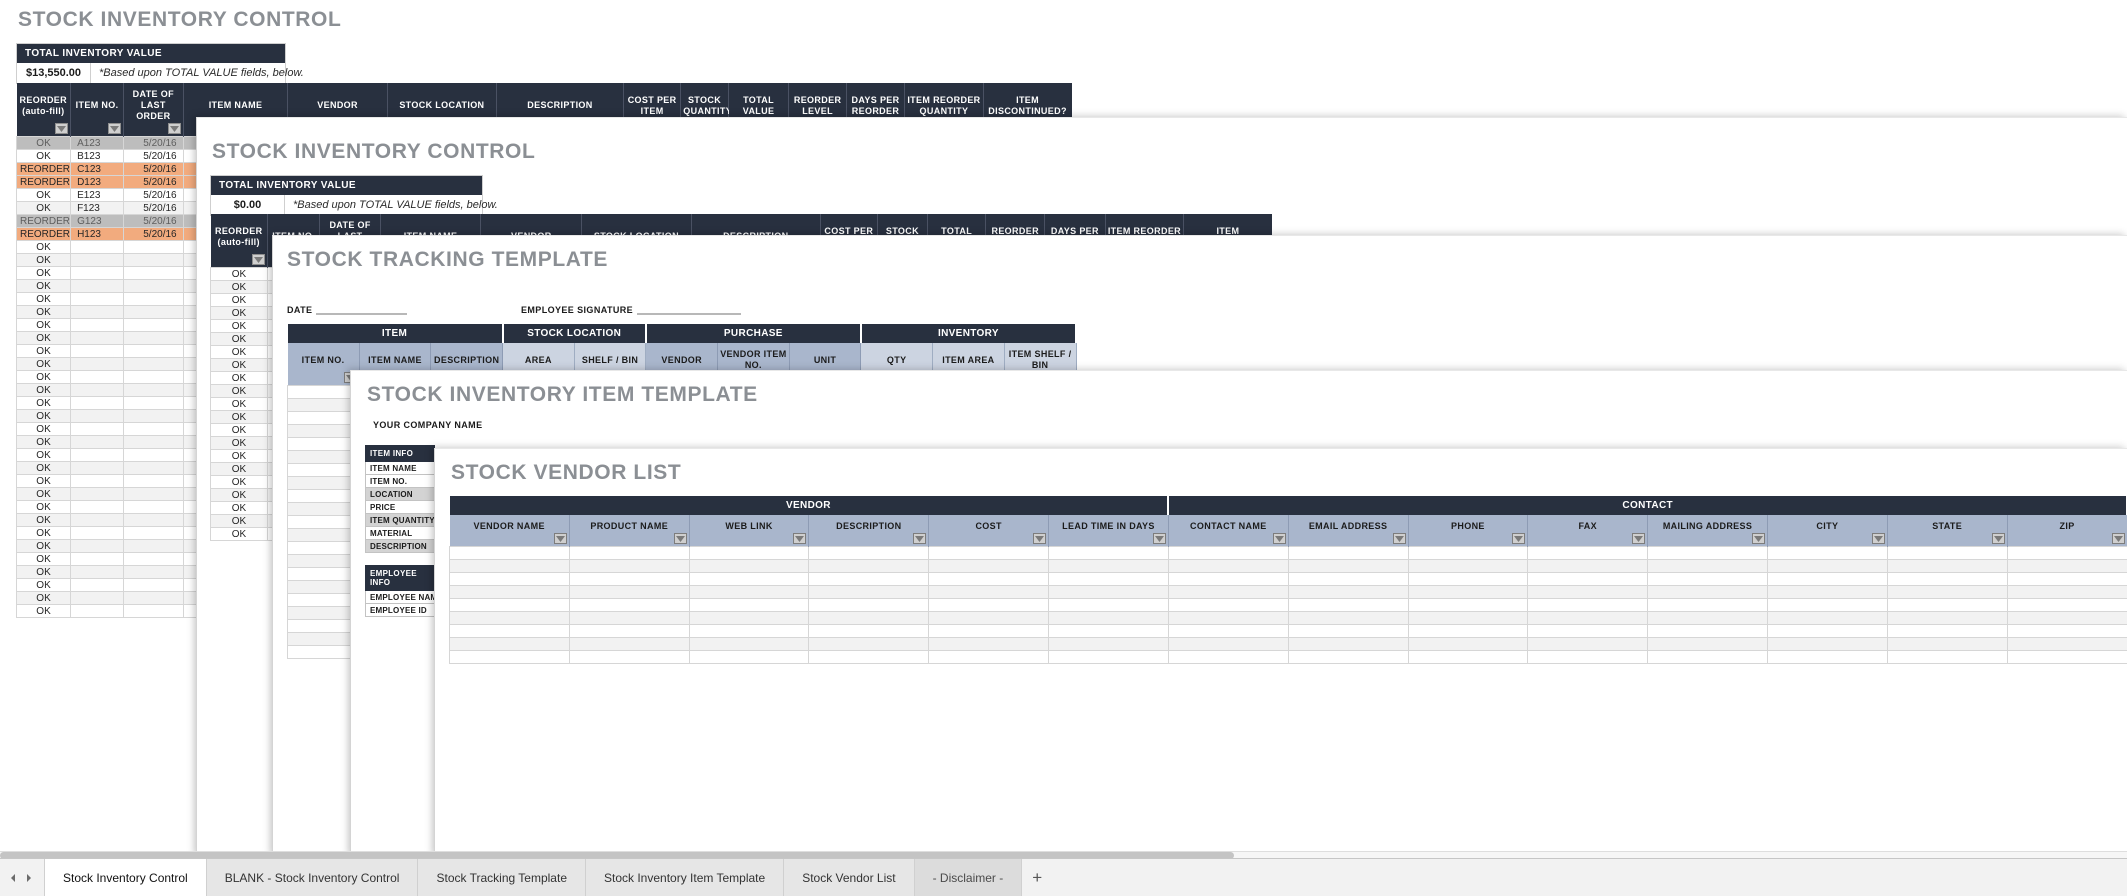 The height and width of the screenshot is (896, 2127). What do you see at coordinates (1348, 531) in the screenshot?
I see `column-header: EMAIL ADDRESS` at bounding box center [1348, 531].